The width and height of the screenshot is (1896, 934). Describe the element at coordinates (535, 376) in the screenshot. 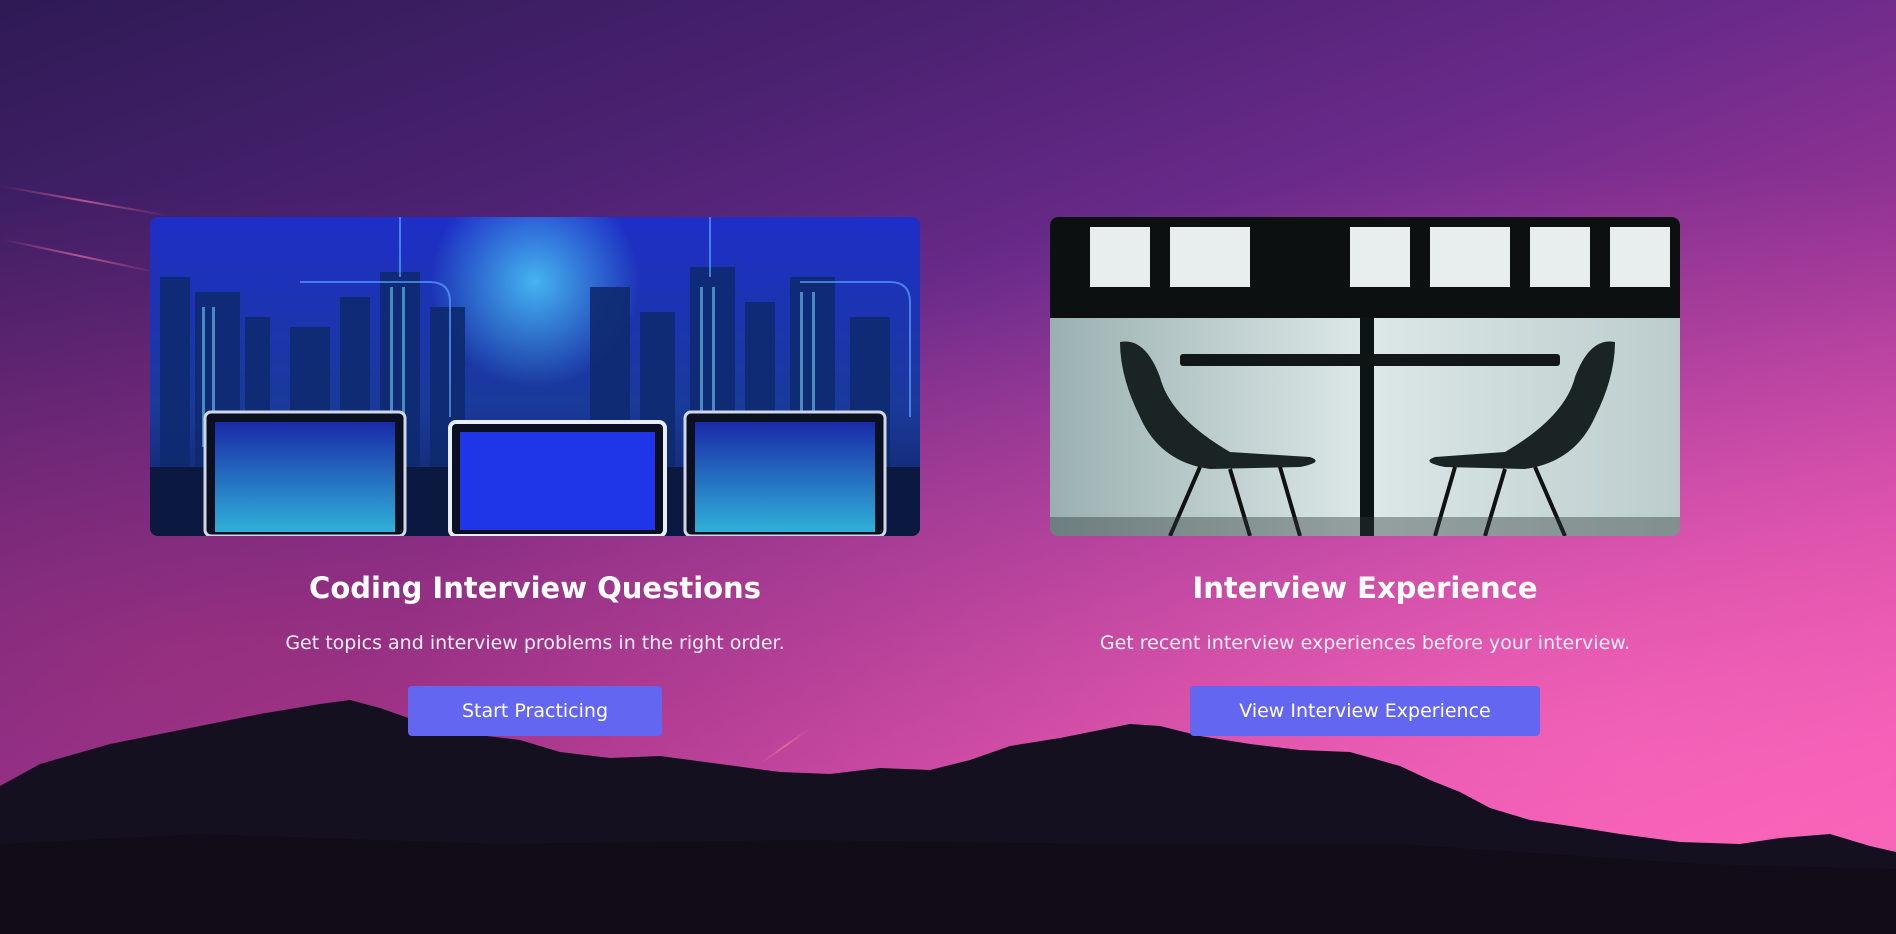

I see `city-binary-image` at that location.